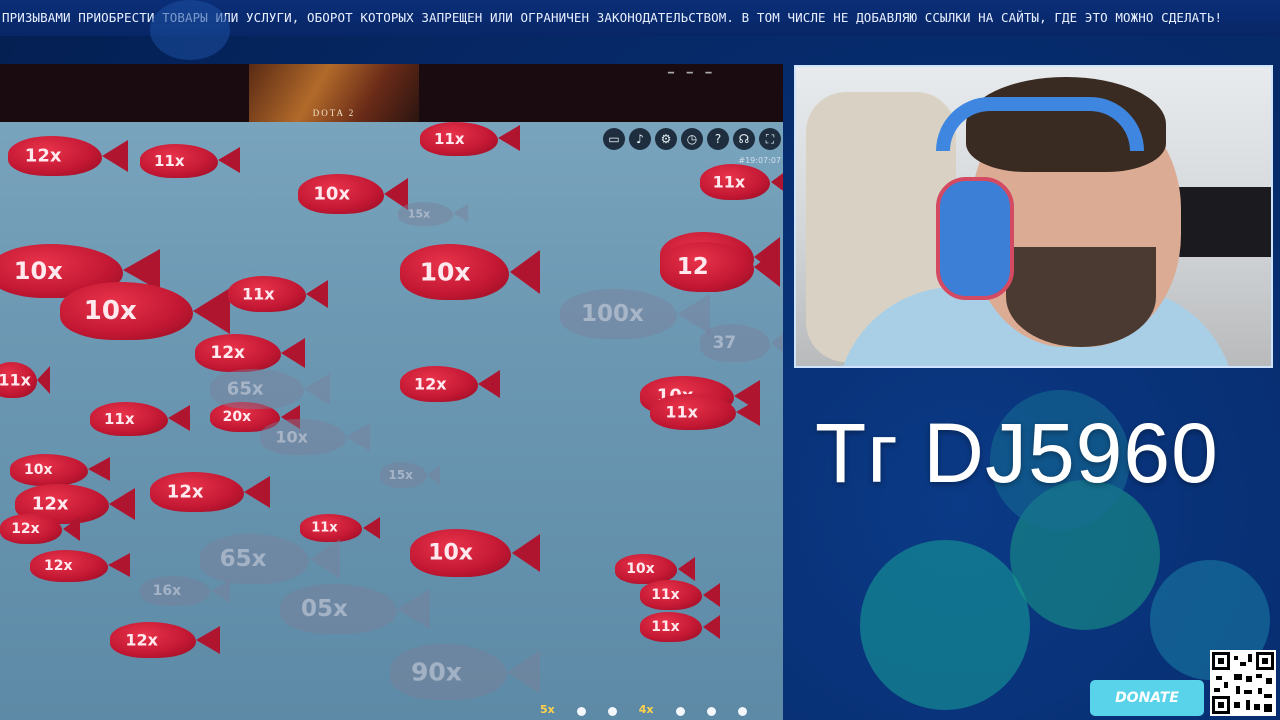 The height and width of the screenshot is (720, 1280). I want to click on support-icon: ☊, so click(744, 139).